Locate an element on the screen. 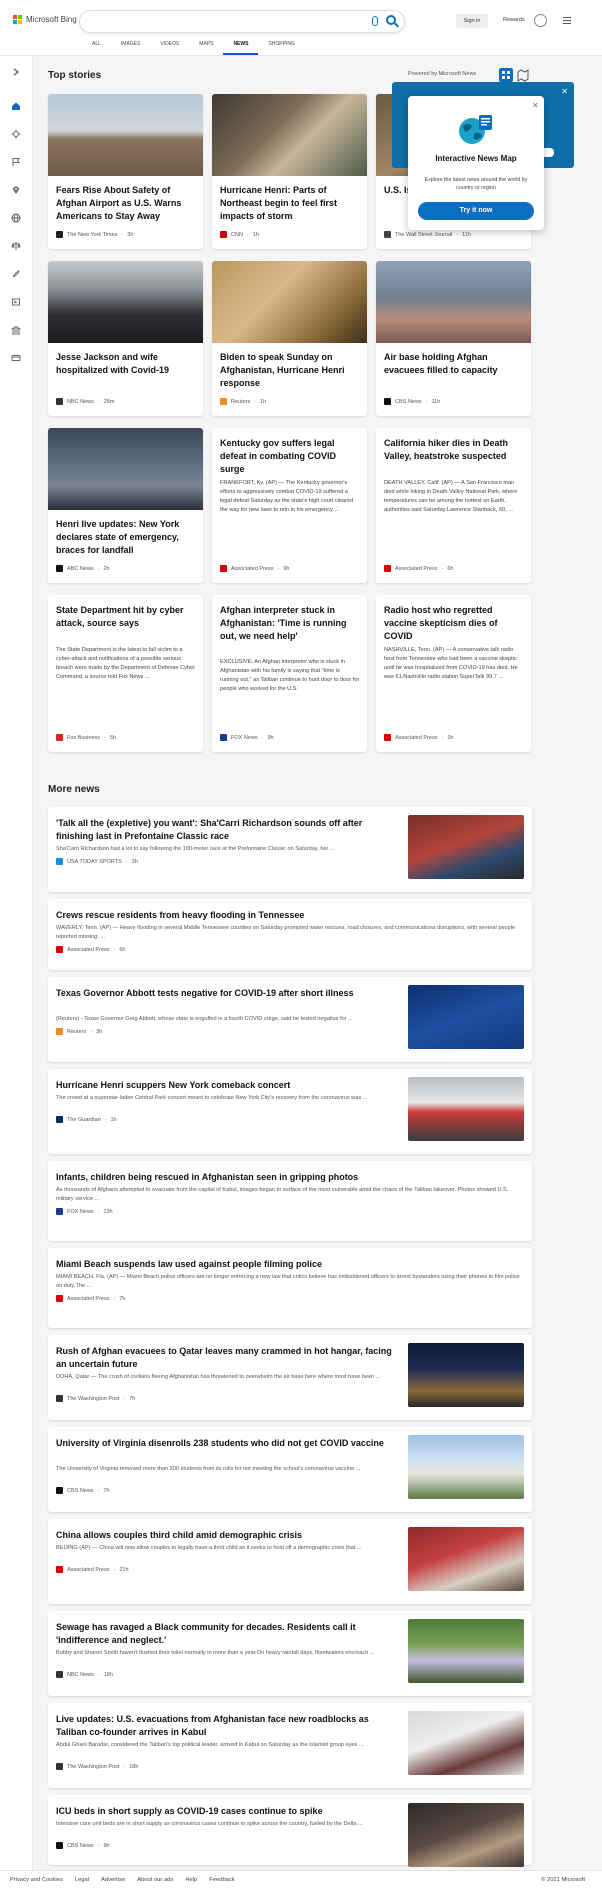 The image size is (602, 1889). publisher-logo-icon is located at coordinates (59, 861).